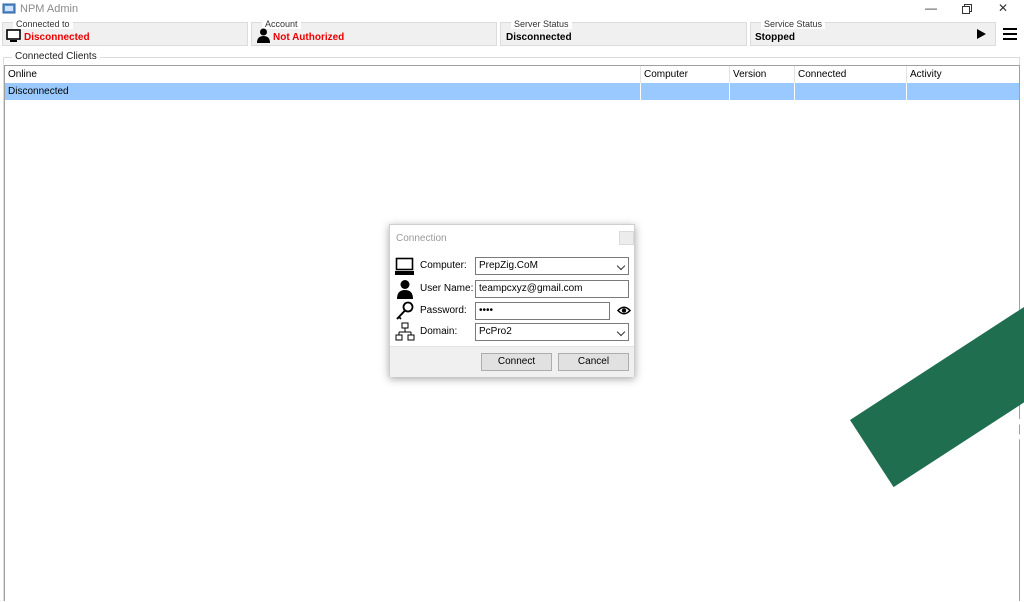 The height and width of the screenshot is (602, 1024). What do you see at coordinates (793, 24) in the screenshot?
I see `service-status-caption: Service Status` at bounding box center [793, 24].